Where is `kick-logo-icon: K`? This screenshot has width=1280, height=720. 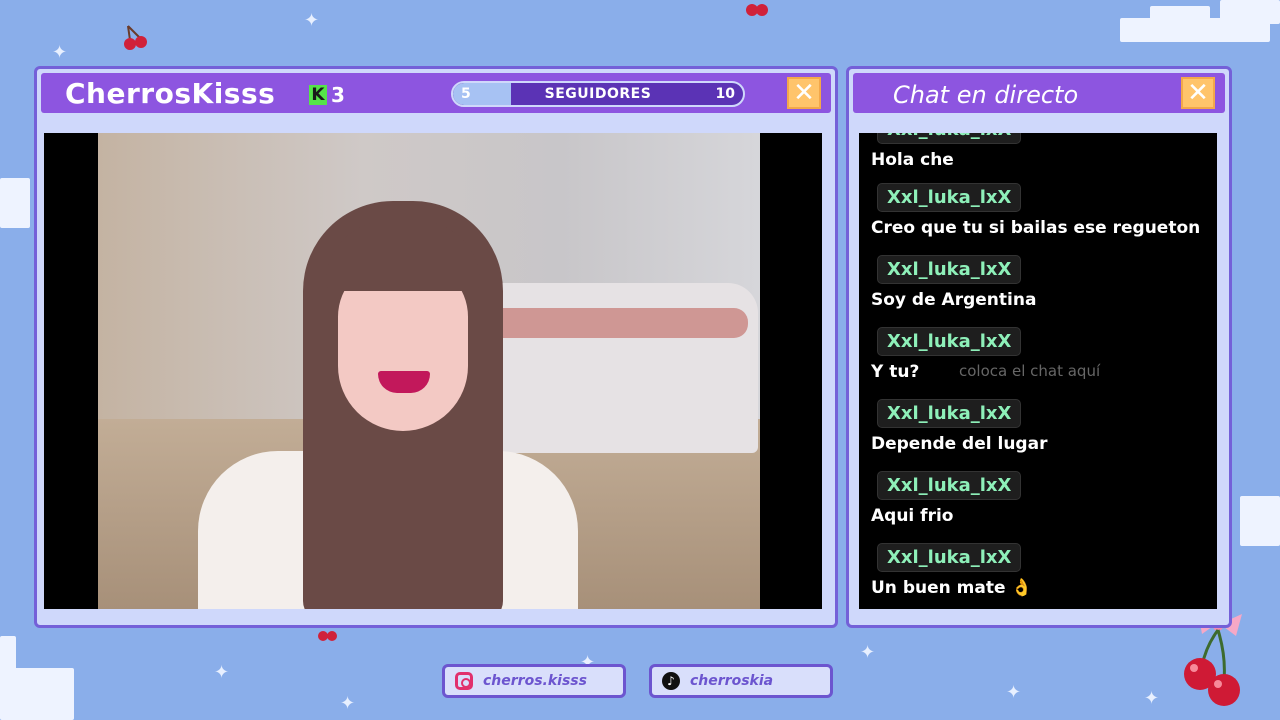 kick-logo-icon: K is located at coordinates (318, 95).